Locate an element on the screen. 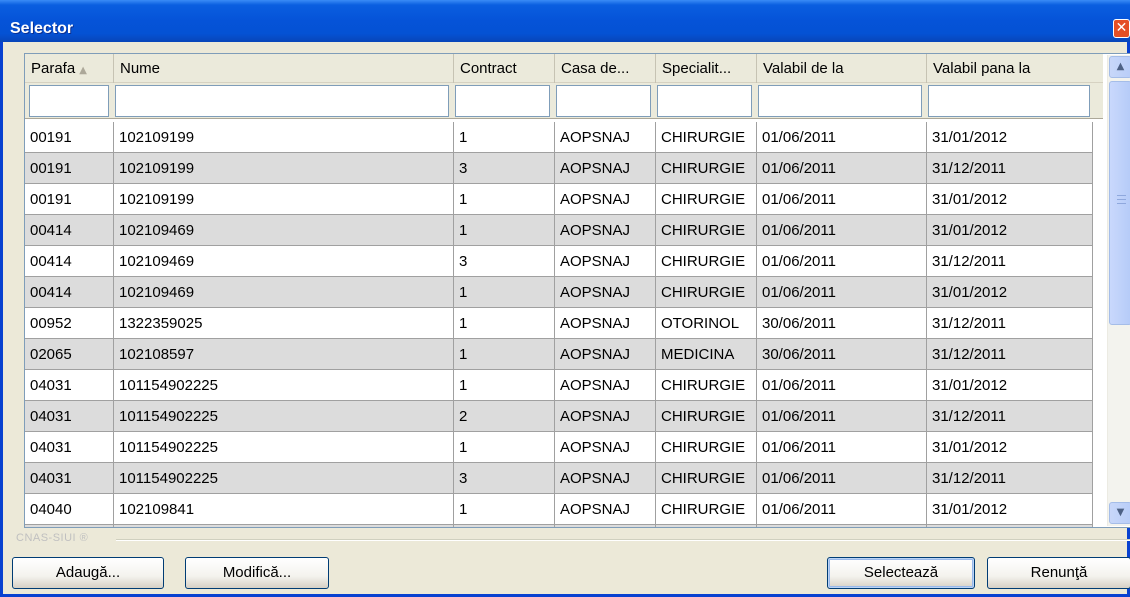 Image resolution: width=1130 pixels, height=597 pixels. vertical-scrollbar: ▲ ▼ is located at coordinates (1118, 290).